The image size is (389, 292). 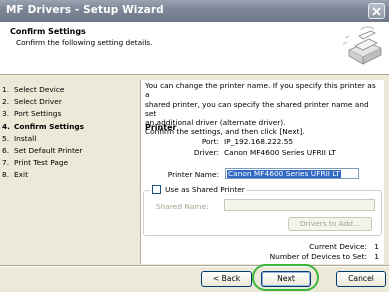 I want to click on step-item-current: 4. Confirm Settings, so click(x=71, y=127).